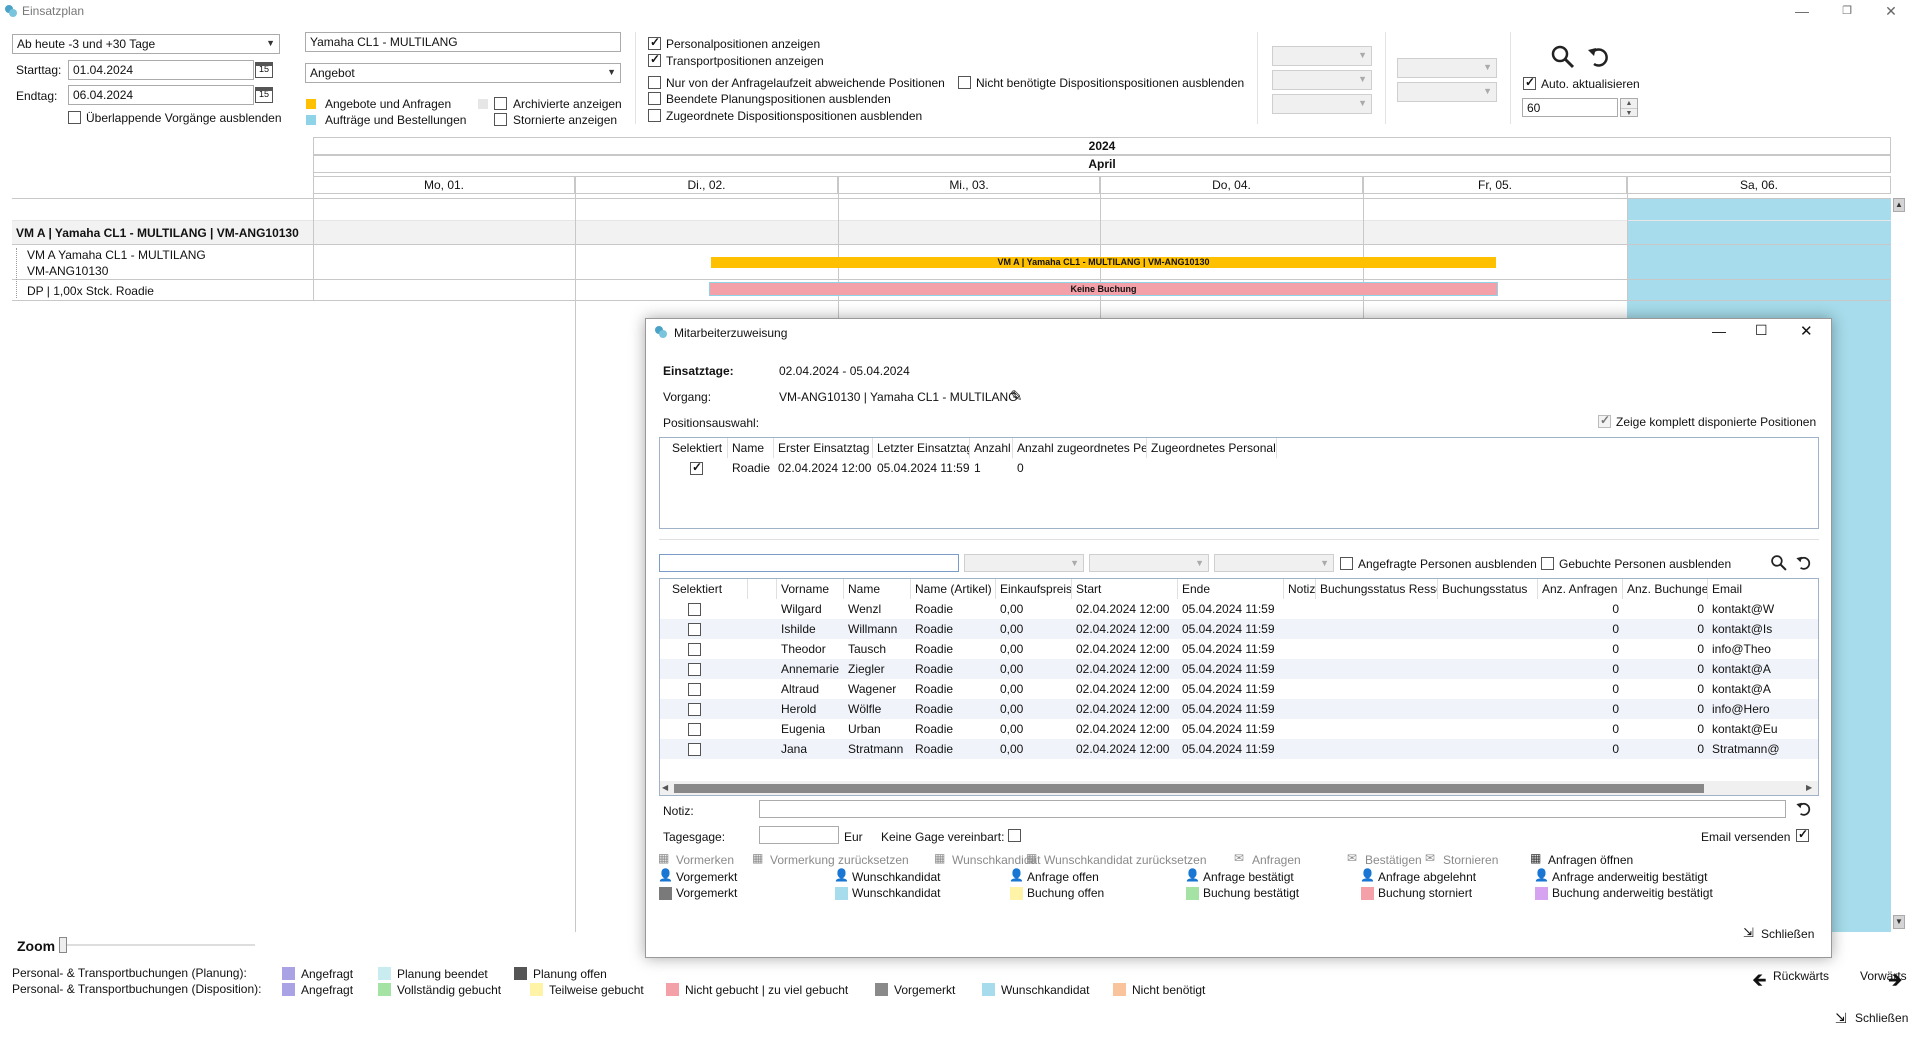  What do you see at coordinates (1804, 809) in the screenshot?
I see `reset-icon` at bounding box center [1804, 809].